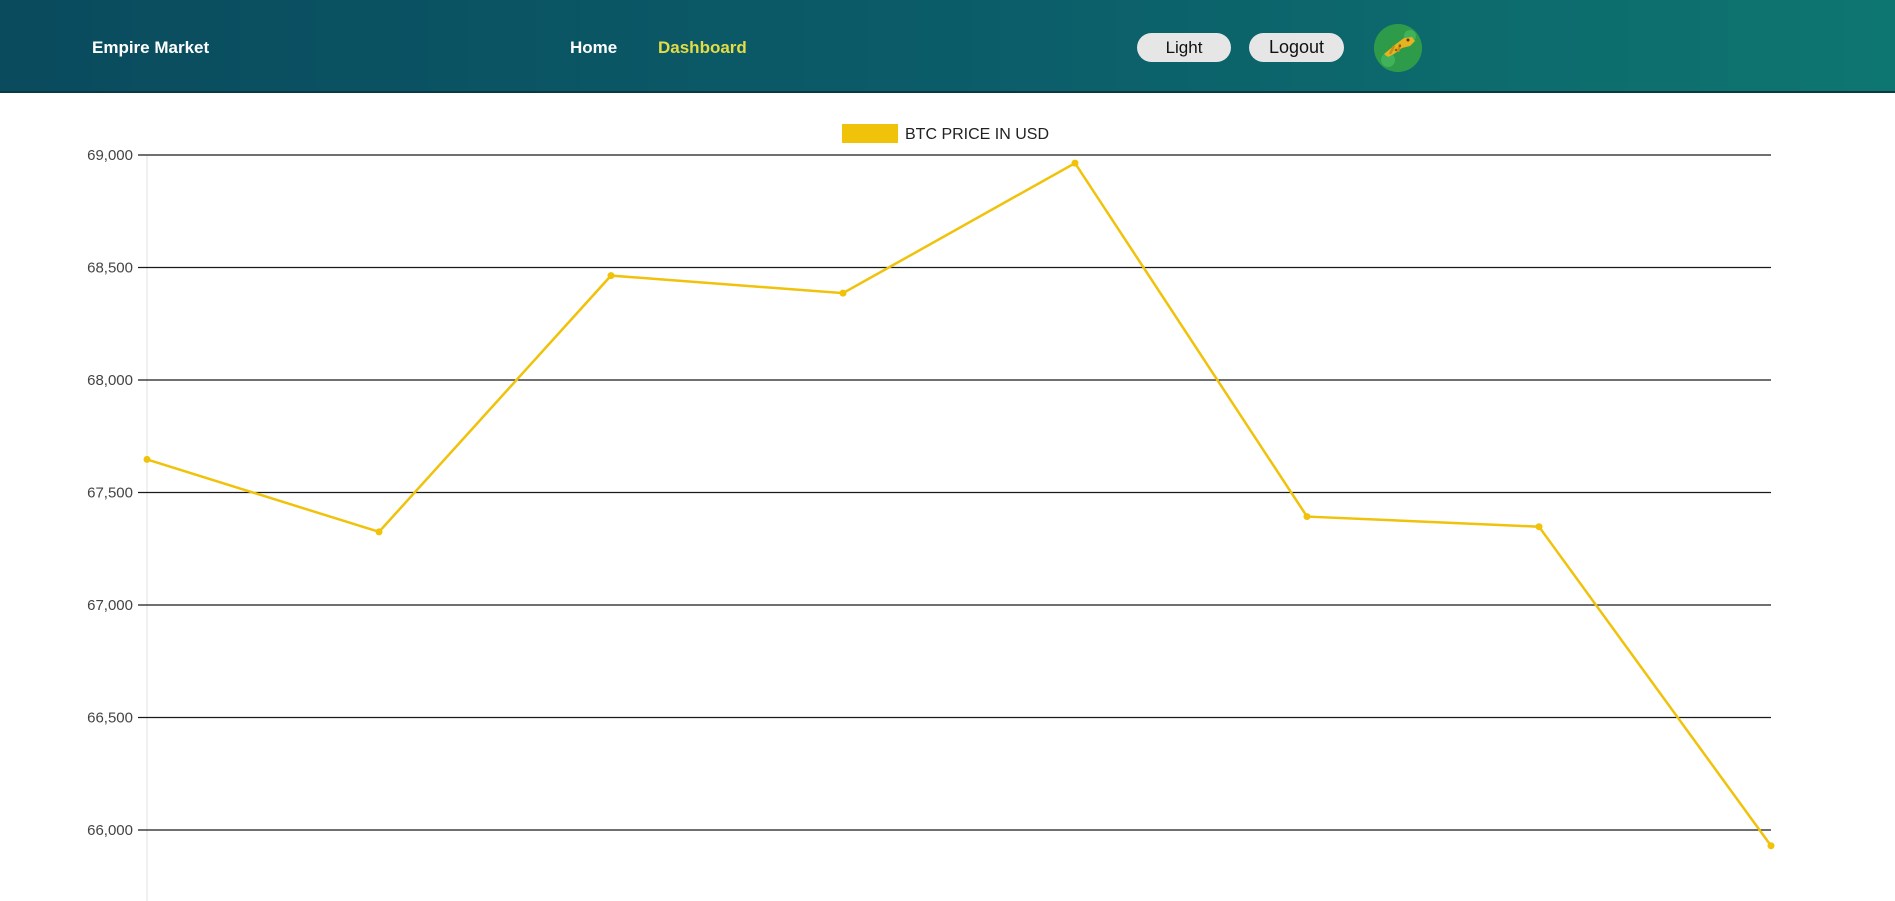 This screenshot has height=901, width=1895. Describe the element at coordinates (110, 268) in the screenshot. I see `y-tick-label: 68,500` at that location.